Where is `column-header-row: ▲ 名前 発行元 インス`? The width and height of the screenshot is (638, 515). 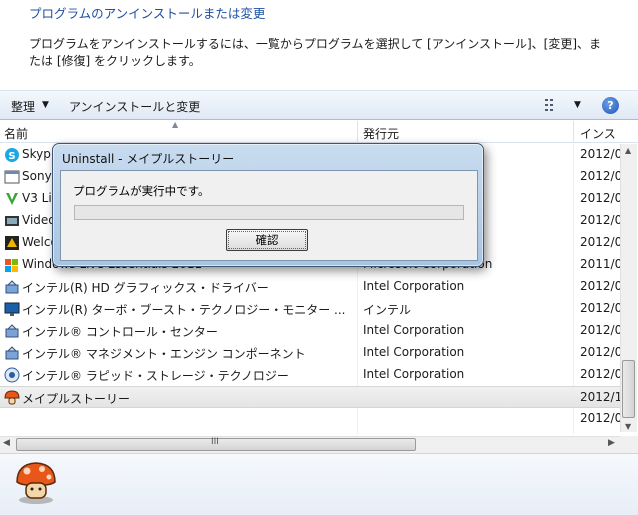
column-header-row: ▲ 名前 発行元 インス is located at coordinates (319, 131).